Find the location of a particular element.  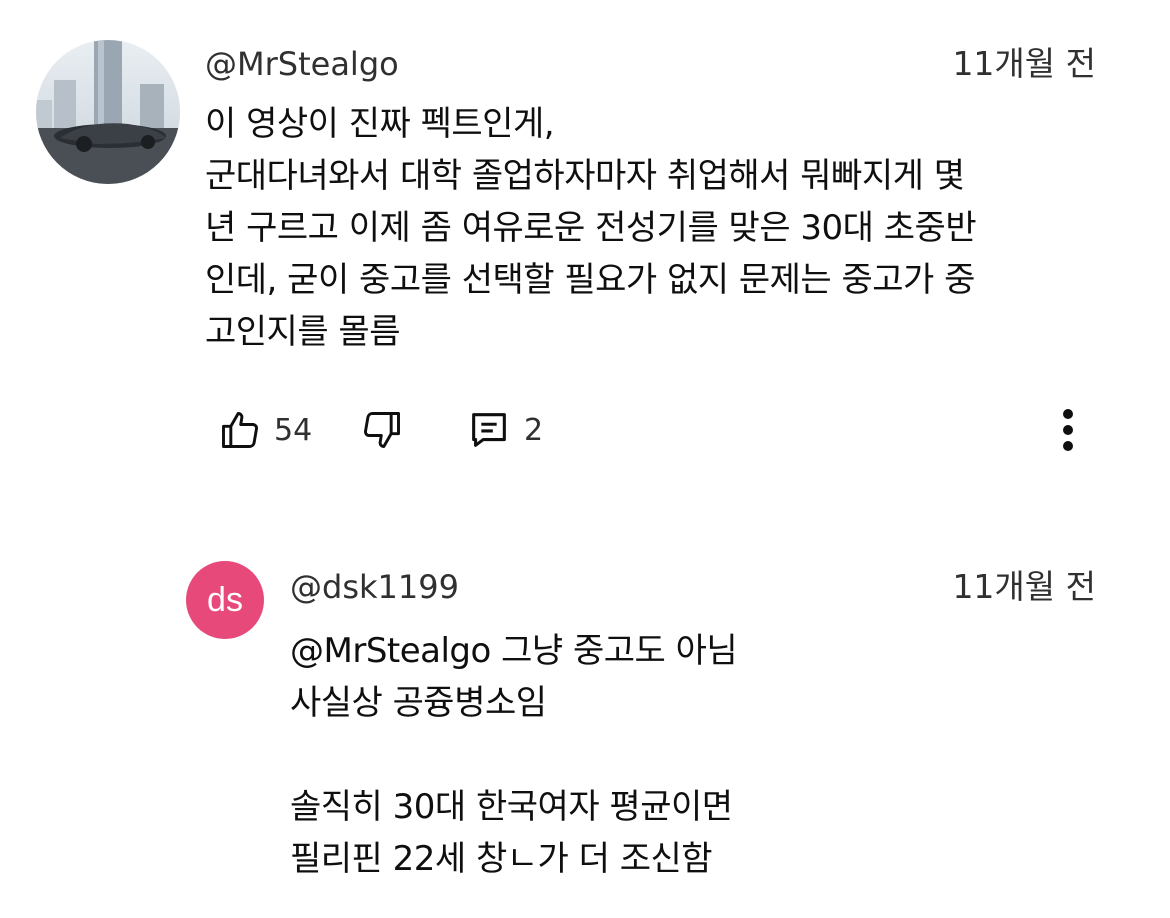

thumbs-up-icon is located at coordinates (240, 430).